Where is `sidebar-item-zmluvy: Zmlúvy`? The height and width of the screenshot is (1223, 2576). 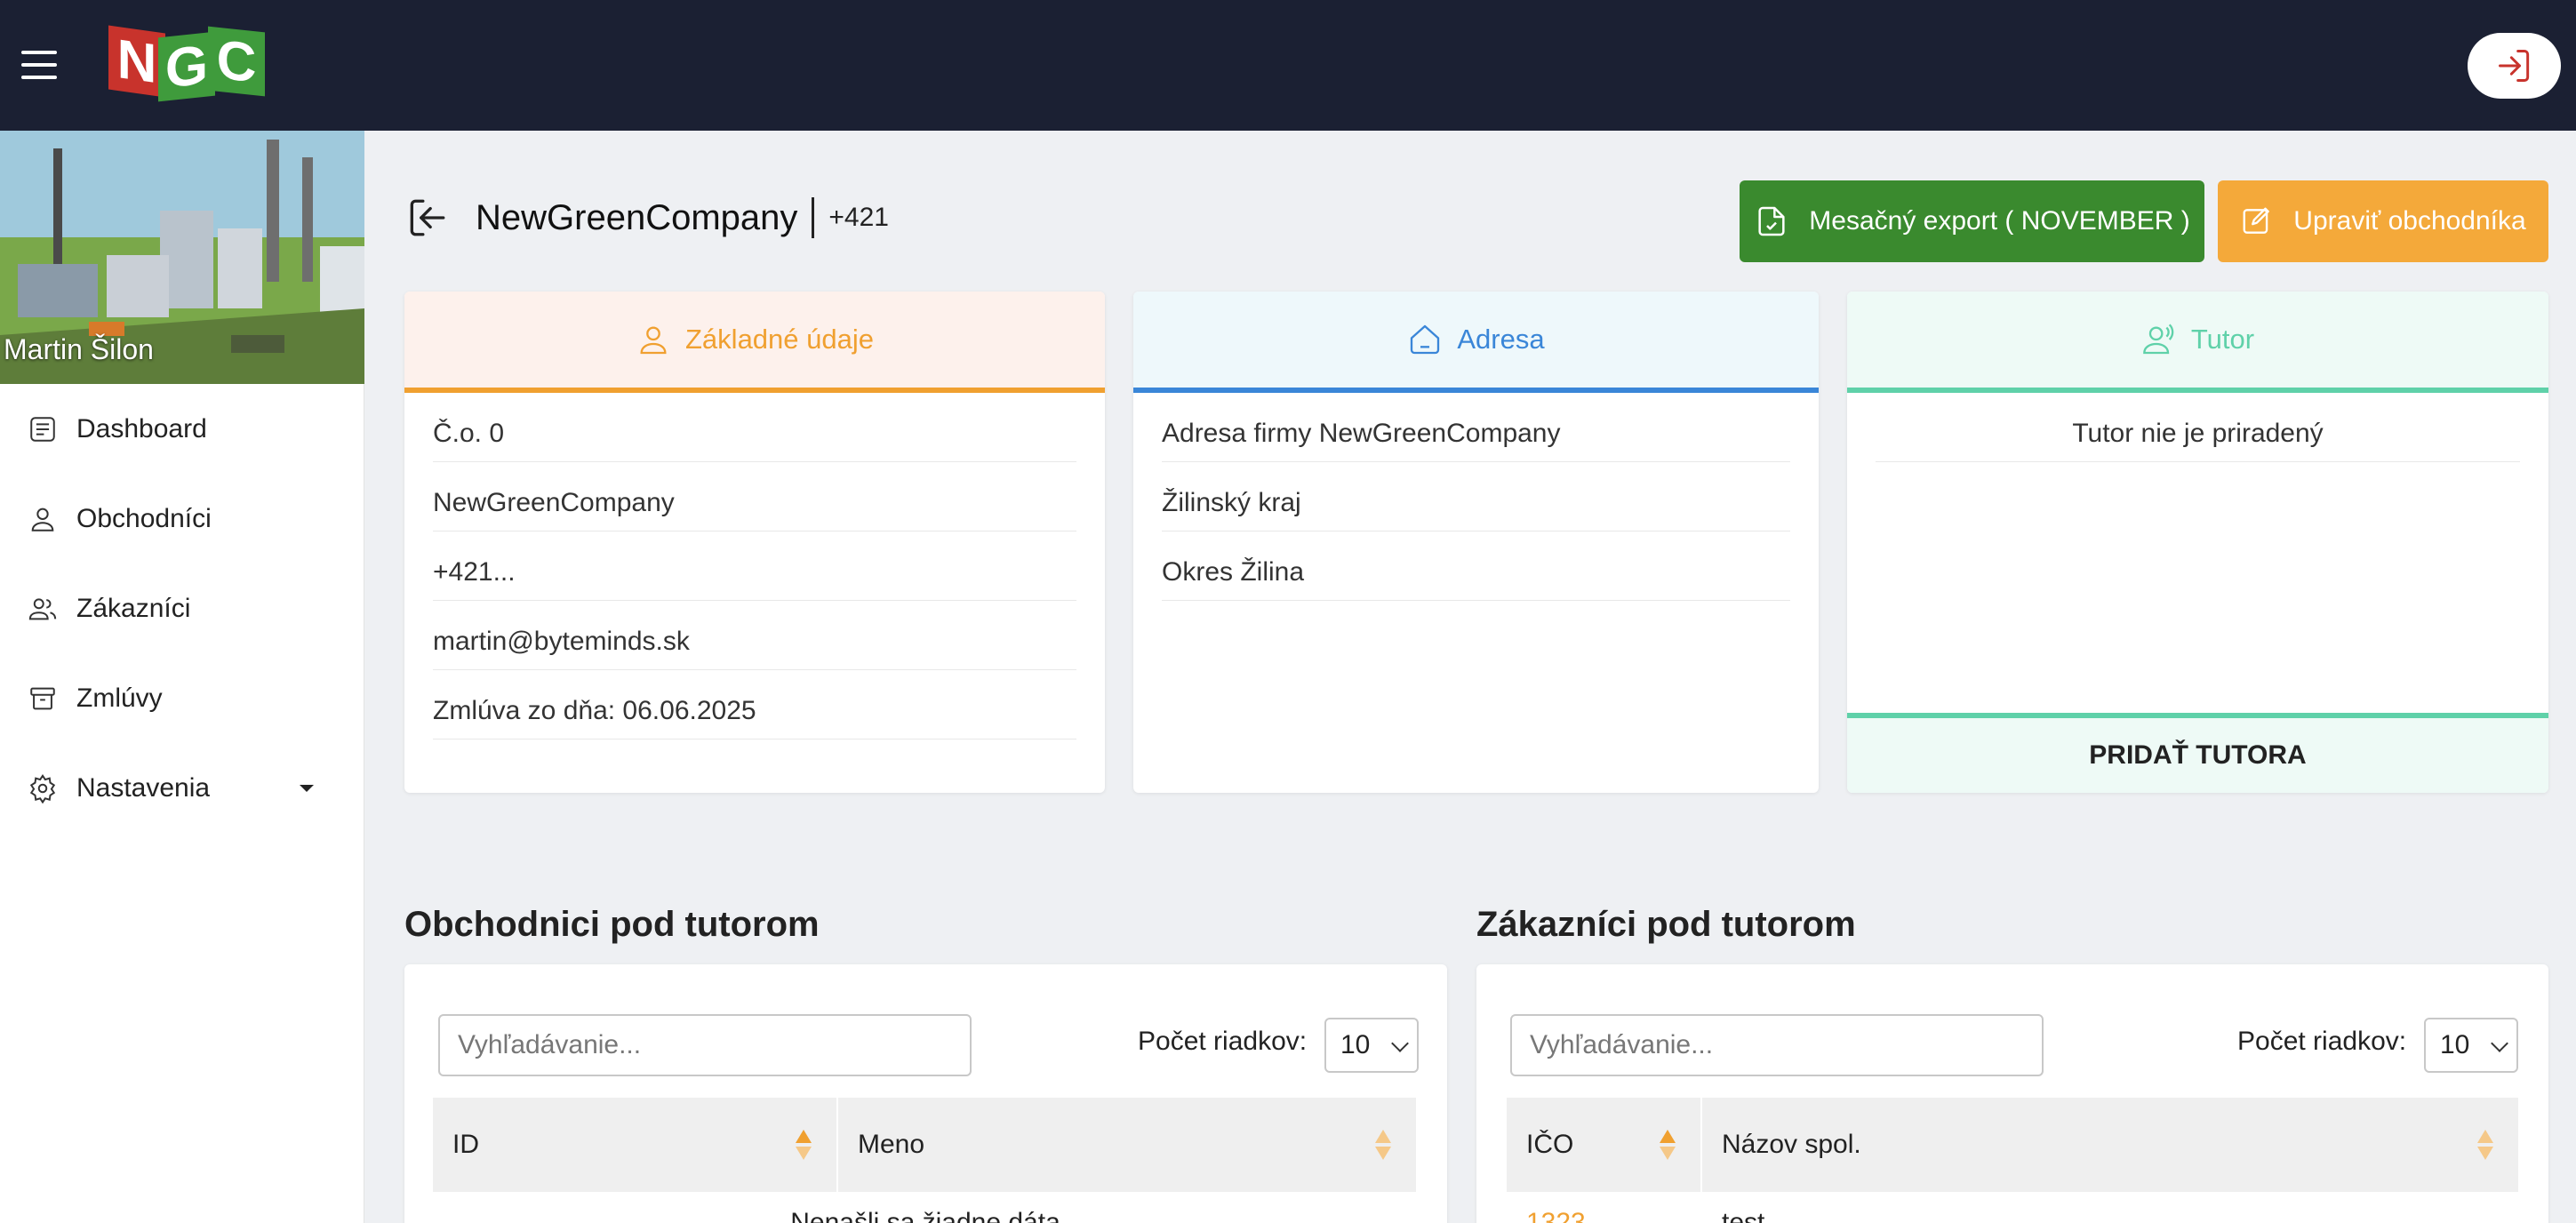
sidebar-item-zmluvy: Zmlúvy is located at coordinates (182, 698).